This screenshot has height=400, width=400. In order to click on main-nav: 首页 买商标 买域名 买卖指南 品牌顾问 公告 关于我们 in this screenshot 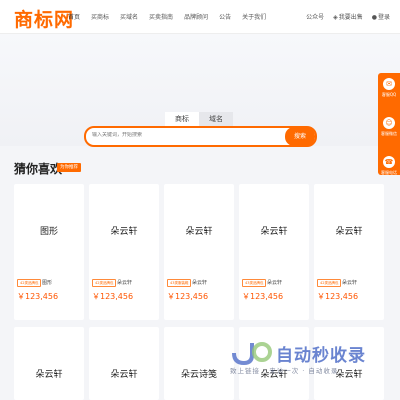, I will do `click(172, 16)`.